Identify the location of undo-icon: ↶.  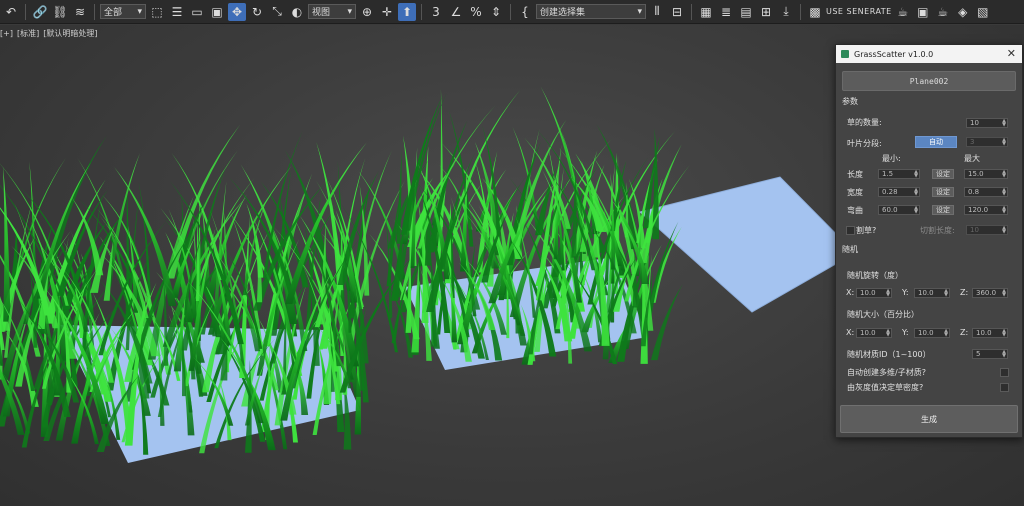
(11, 12).